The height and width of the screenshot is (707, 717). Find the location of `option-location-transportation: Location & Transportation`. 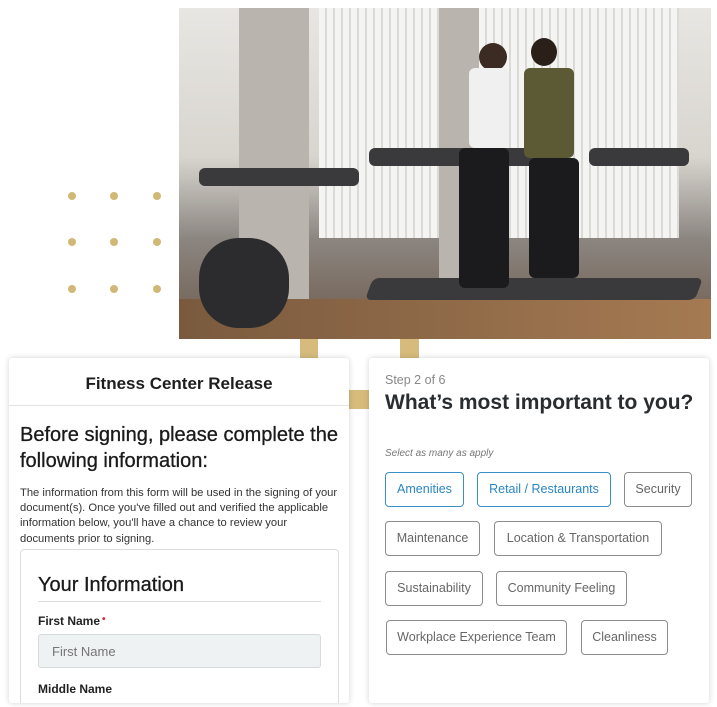

option-location-transportation: Location & Transportation is located at coordinates (578, 538).